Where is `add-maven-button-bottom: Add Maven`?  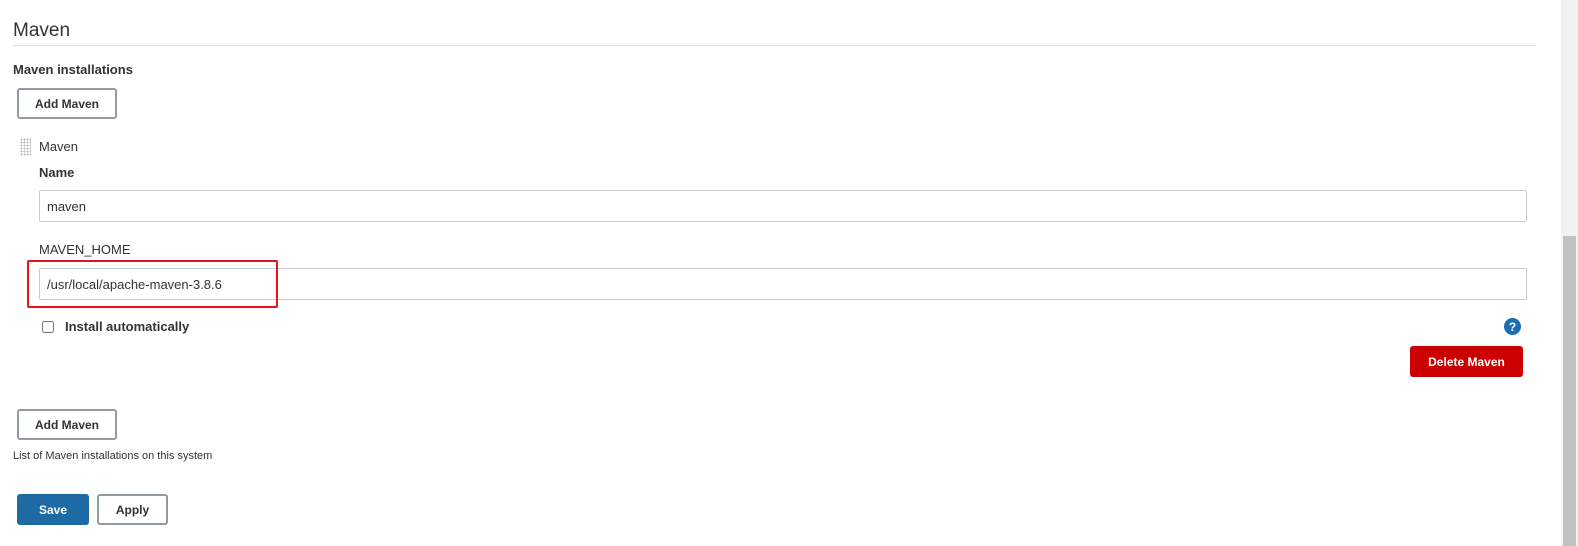
add-maven-button-bottom: Add Maven is located at coordinates (67, 424).